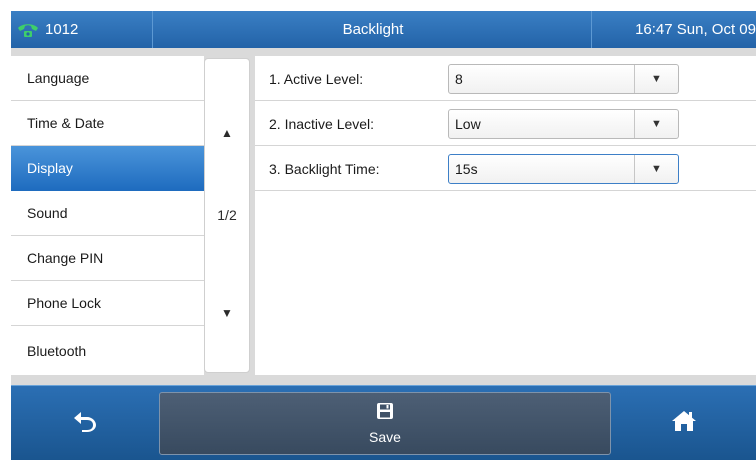 This screenshot has height=460, width=756. Describe the element at coordinates (82, 29) in the screenshot. I see `account-indicator: 1012` at that location.